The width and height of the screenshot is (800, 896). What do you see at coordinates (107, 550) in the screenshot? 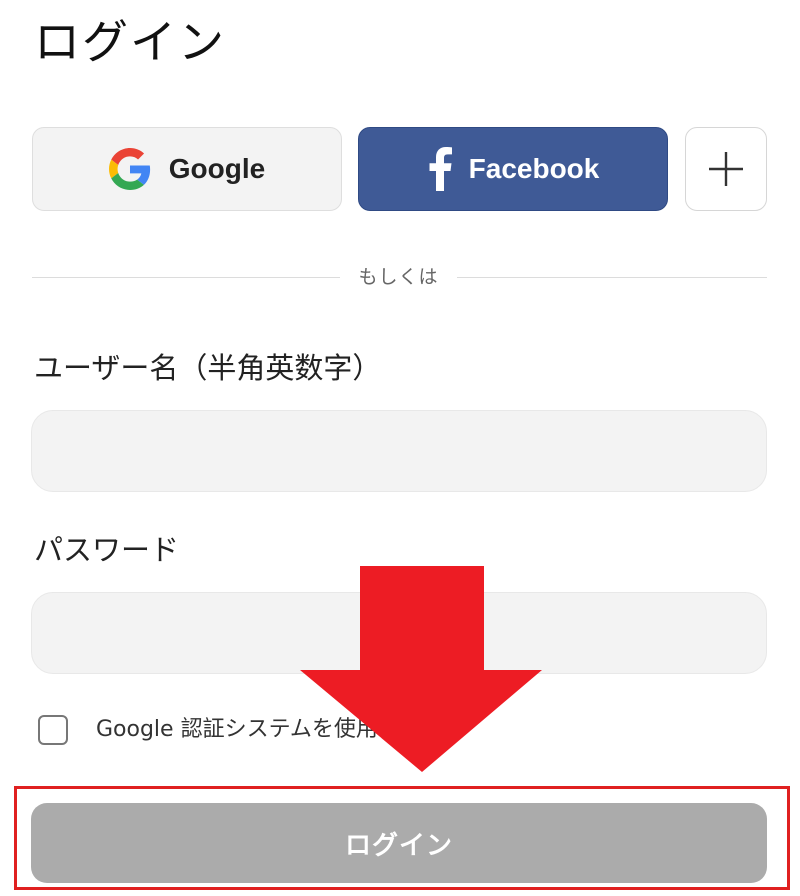
I see `password-label: パスワード` at bounding box center [107, 550].